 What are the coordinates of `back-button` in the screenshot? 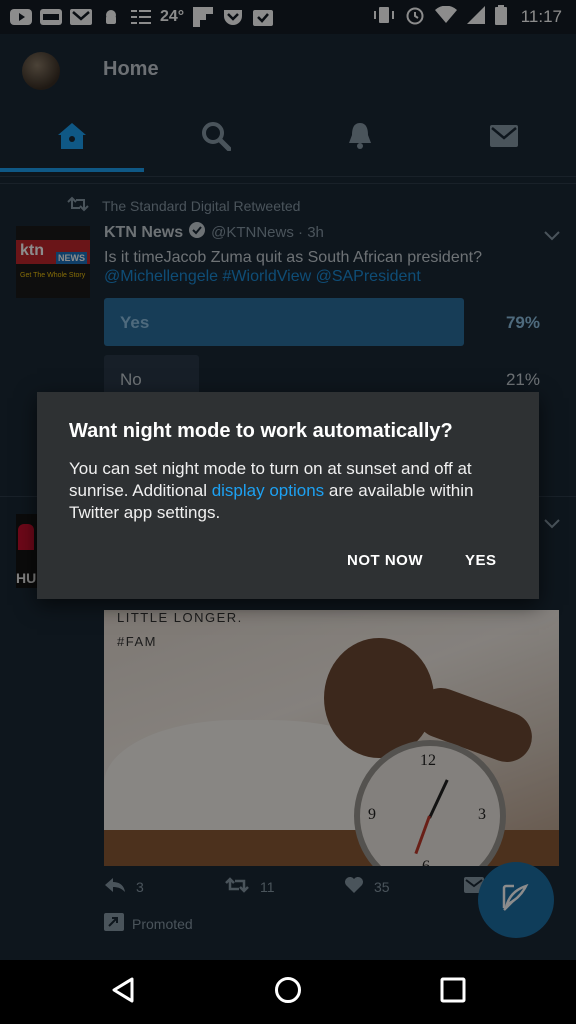 It's located at (123, 992).